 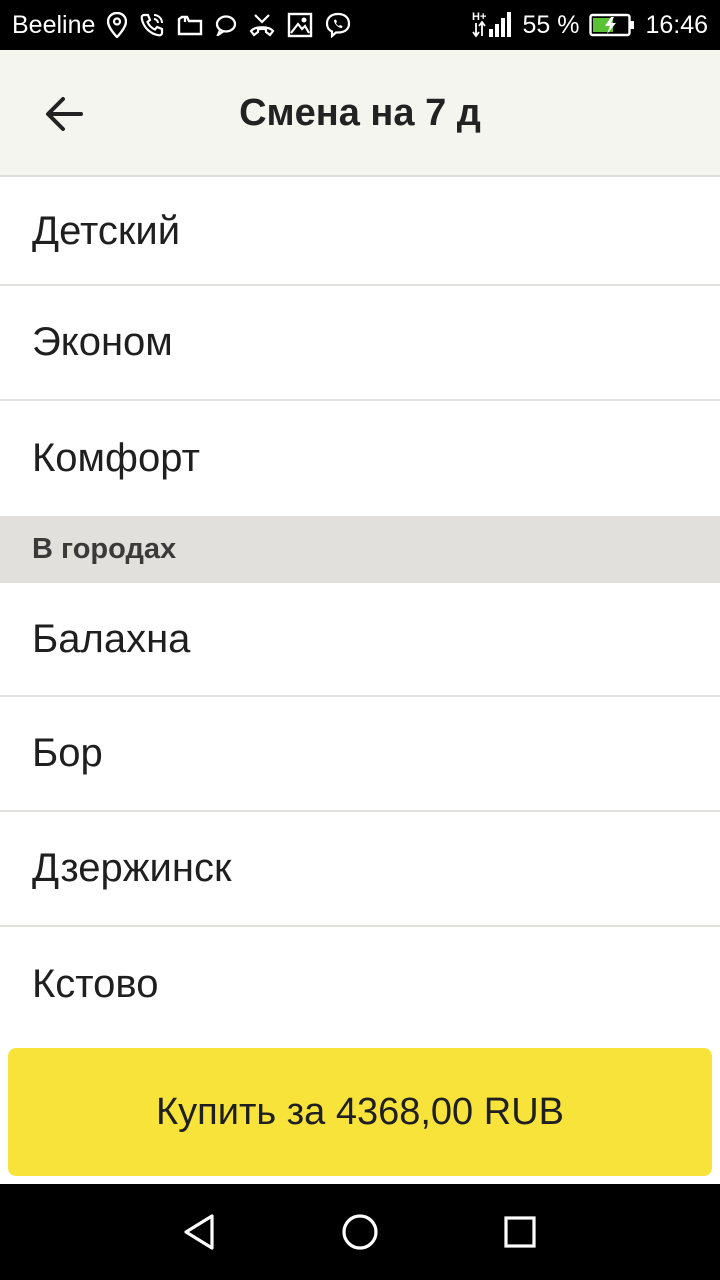 What do you see at coordinates (360, 458) in the screenshot?
I see `list-item-komfort: Комфорт` at bounding box center [360, 458].